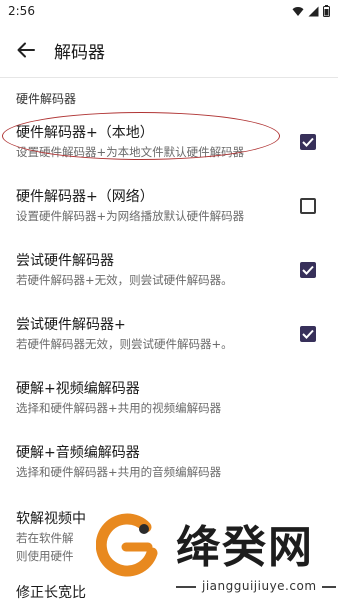 This screenshot has width=338, height=600. I want to click on checkbox-unchecked, so click(308, 206).